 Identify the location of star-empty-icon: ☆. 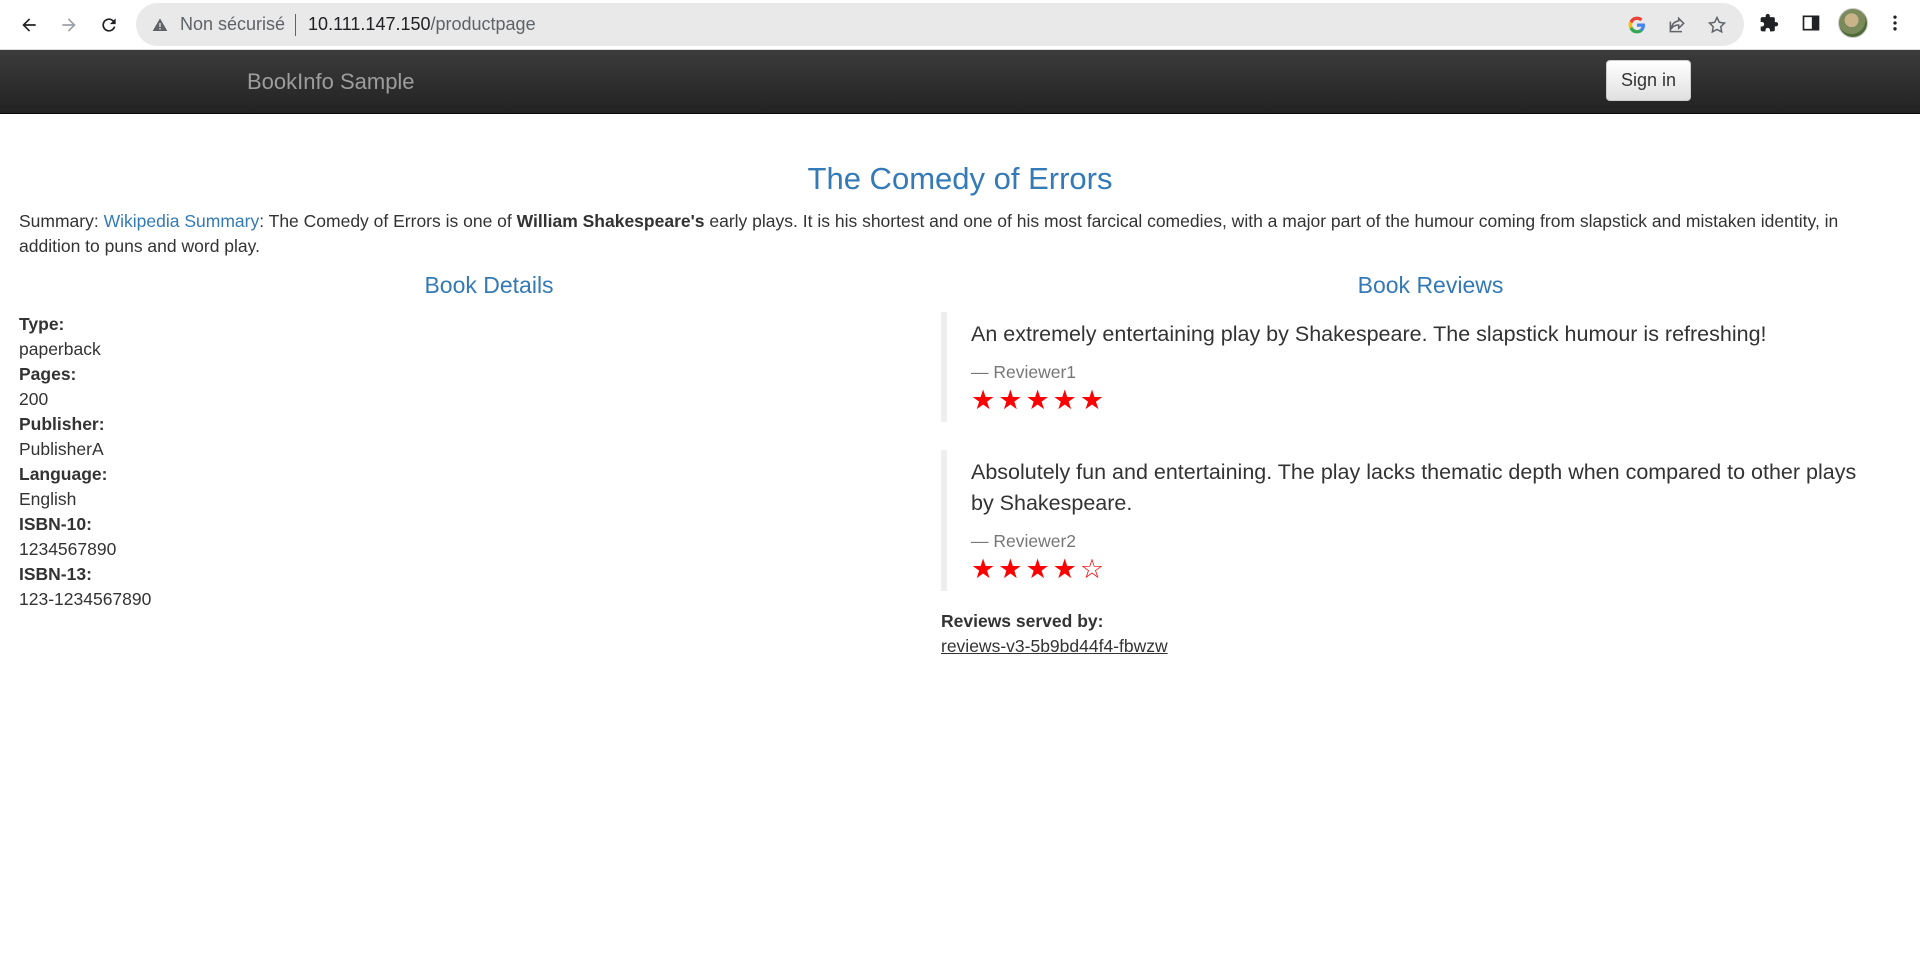
(1092, 569).